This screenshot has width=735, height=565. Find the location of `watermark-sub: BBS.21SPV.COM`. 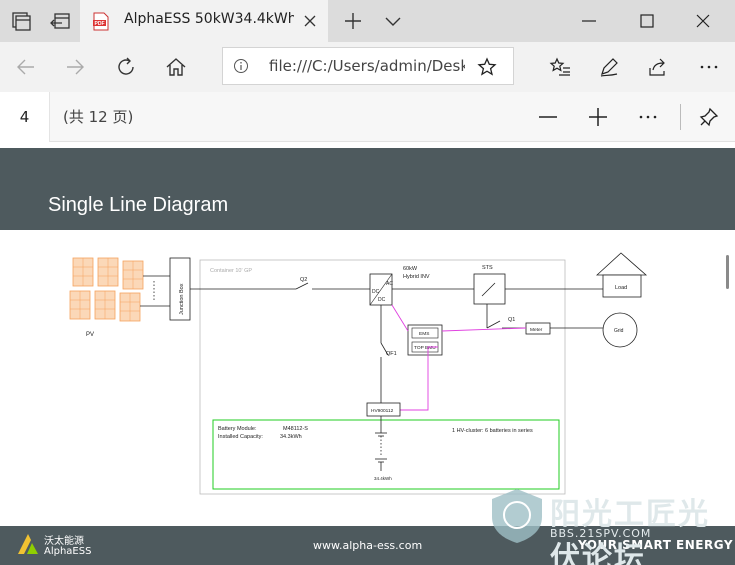

watermark-sub: BBS.21SPV.COM is located at coordinates (601, 533).